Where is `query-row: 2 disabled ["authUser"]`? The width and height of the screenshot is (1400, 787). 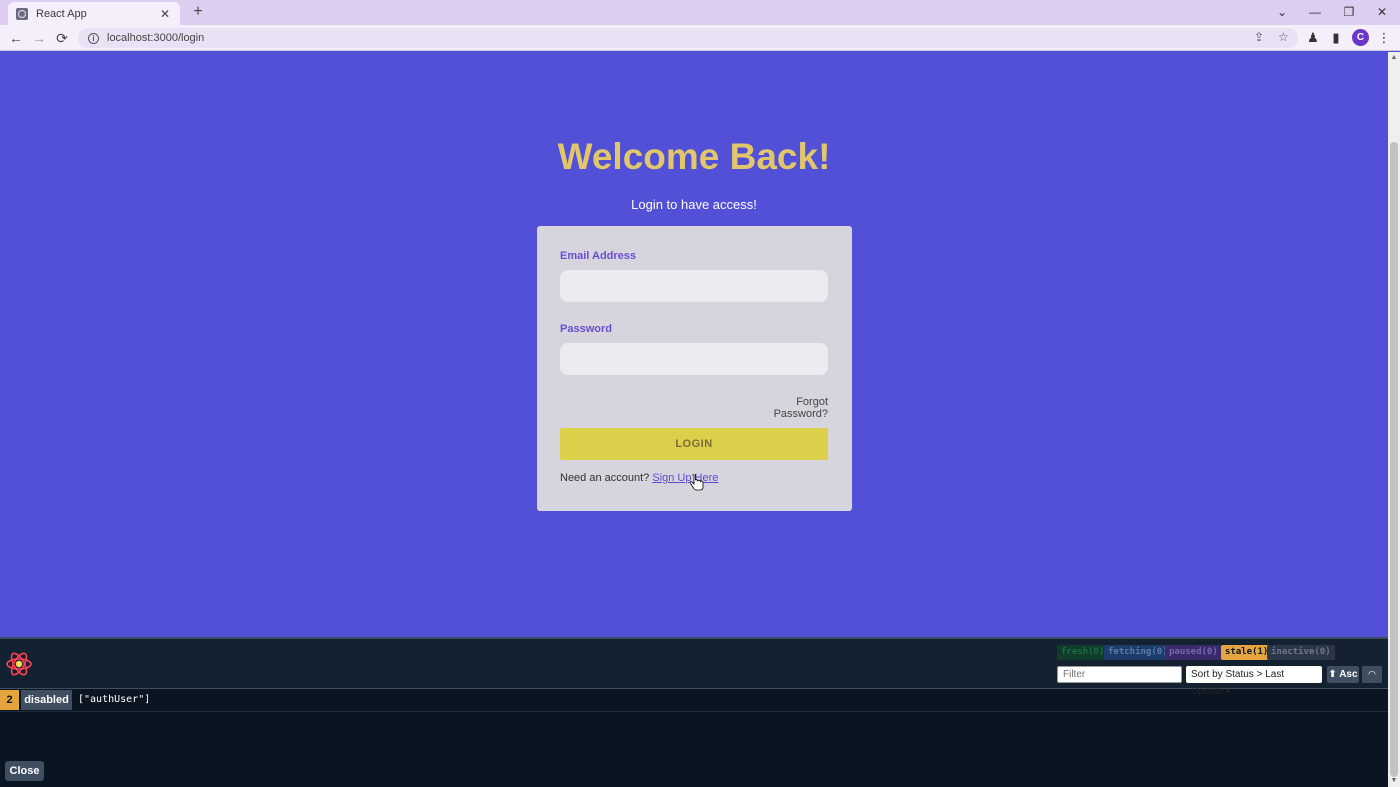 query-row: 2 disabled ["authUser"] is located at coordinates (694, 700).